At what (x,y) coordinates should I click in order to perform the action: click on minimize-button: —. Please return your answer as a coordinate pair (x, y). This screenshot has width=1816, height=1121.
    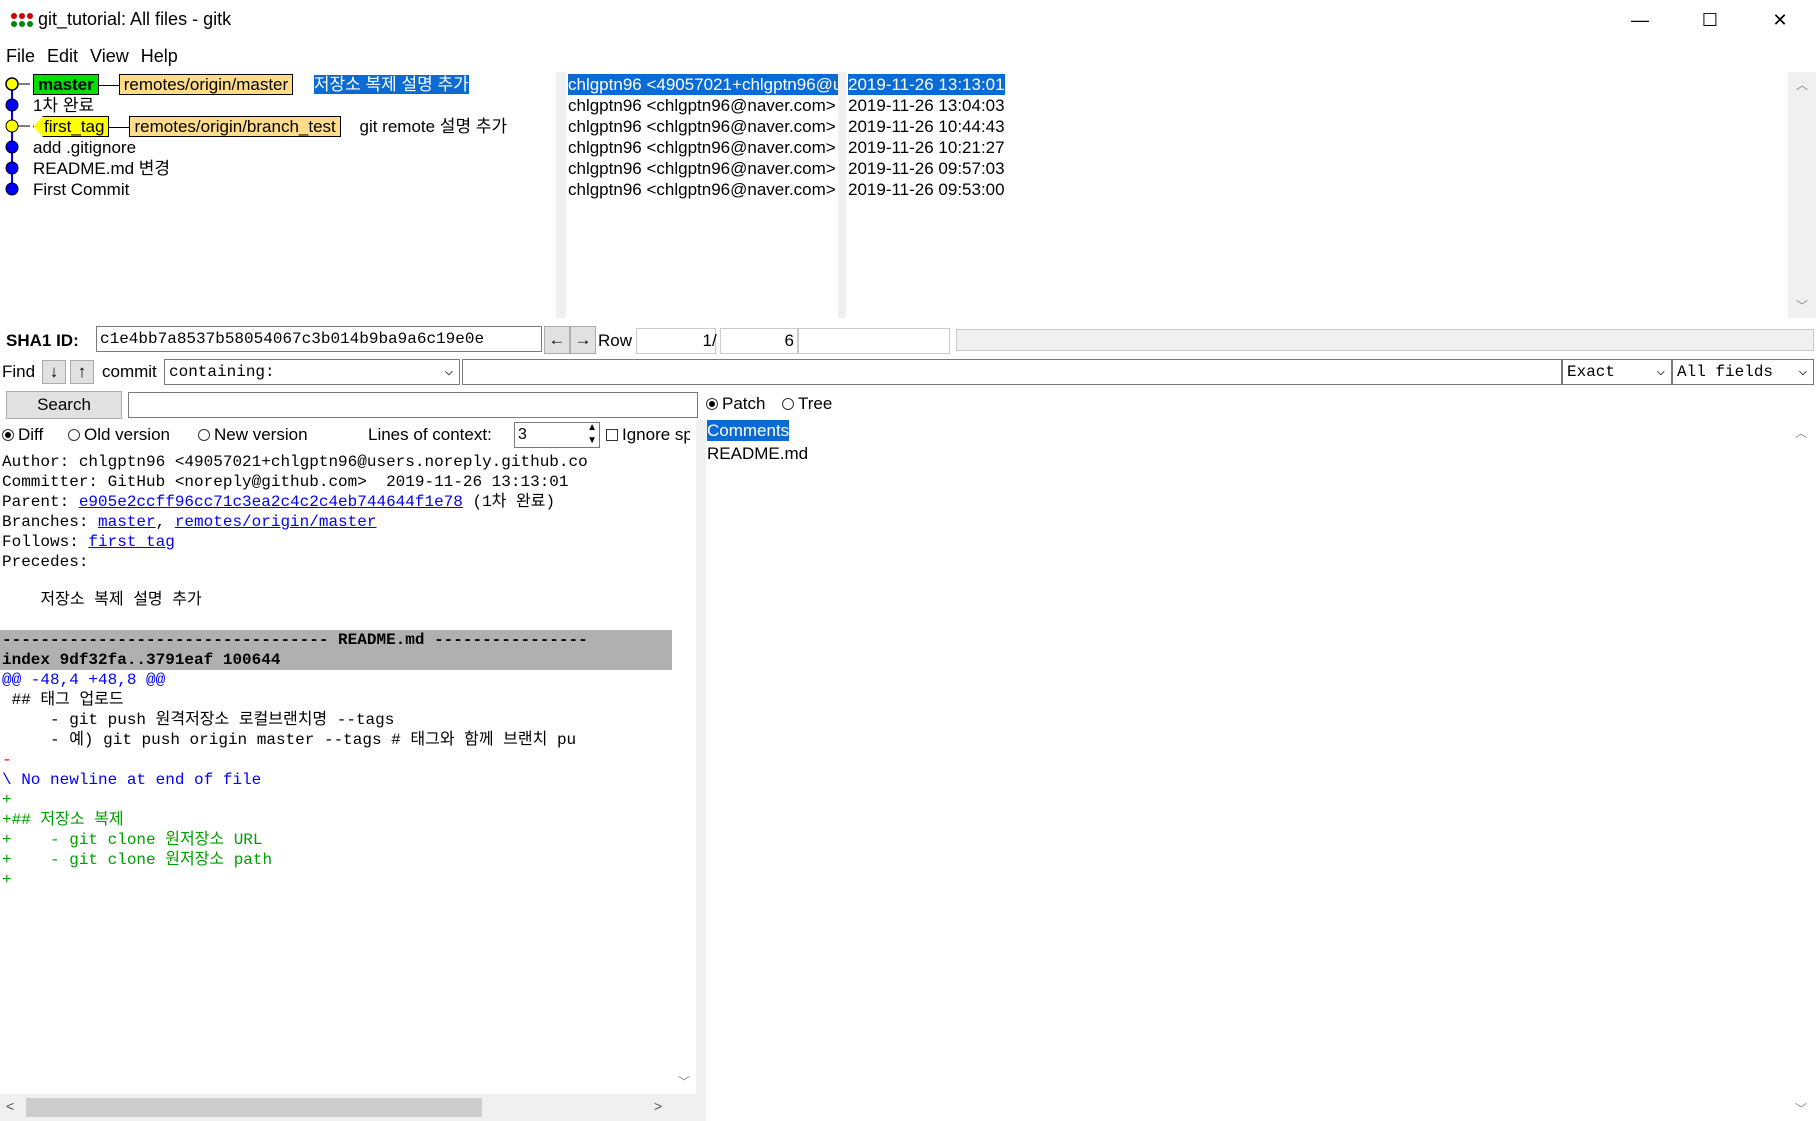
    Looking at the image, I should click on (1640, 20).